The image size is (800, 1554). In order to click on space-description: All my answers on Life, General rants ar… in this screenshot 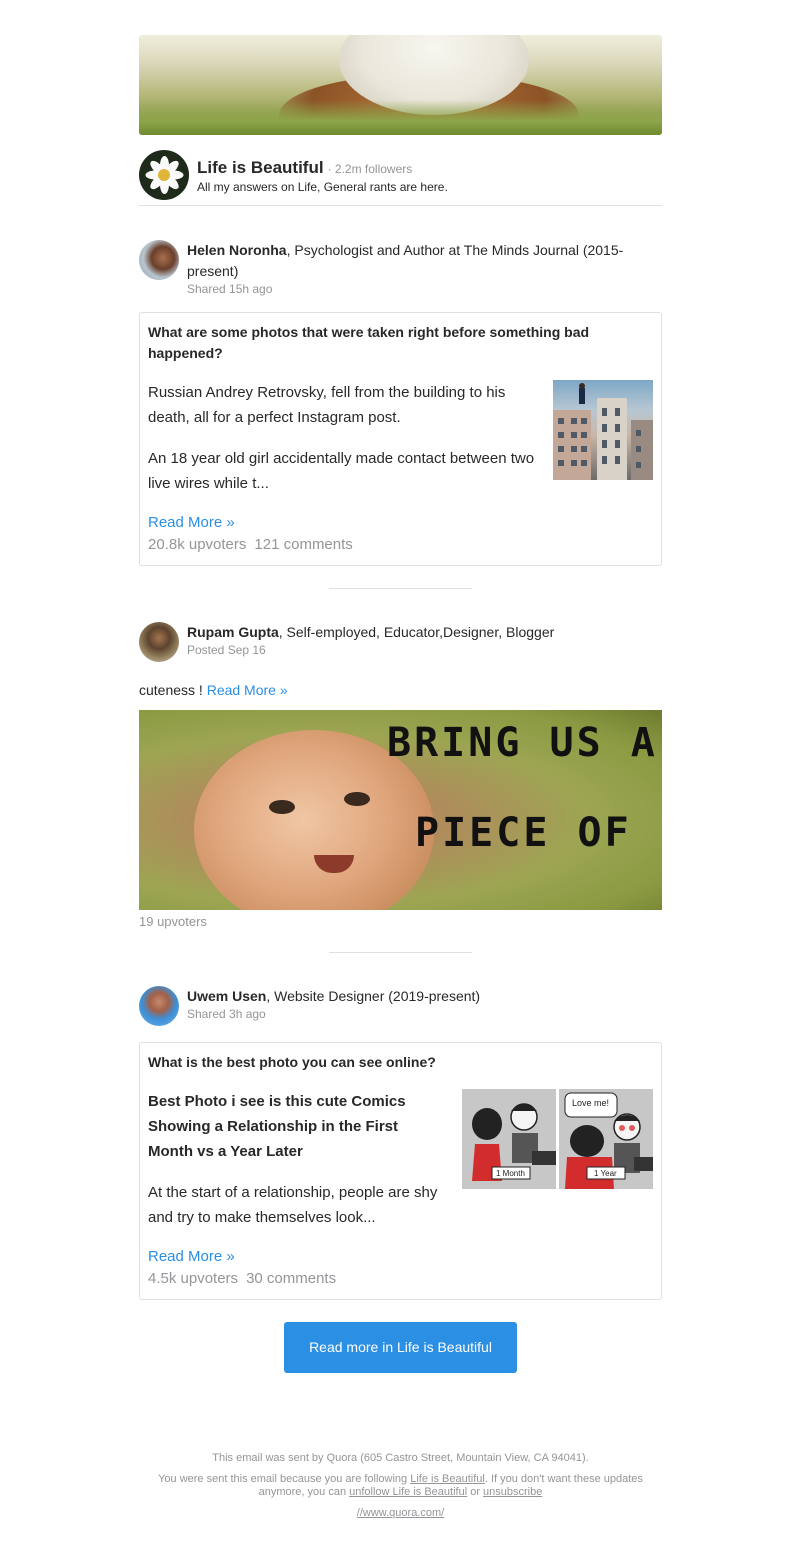, I will do `click(322, 187)`.